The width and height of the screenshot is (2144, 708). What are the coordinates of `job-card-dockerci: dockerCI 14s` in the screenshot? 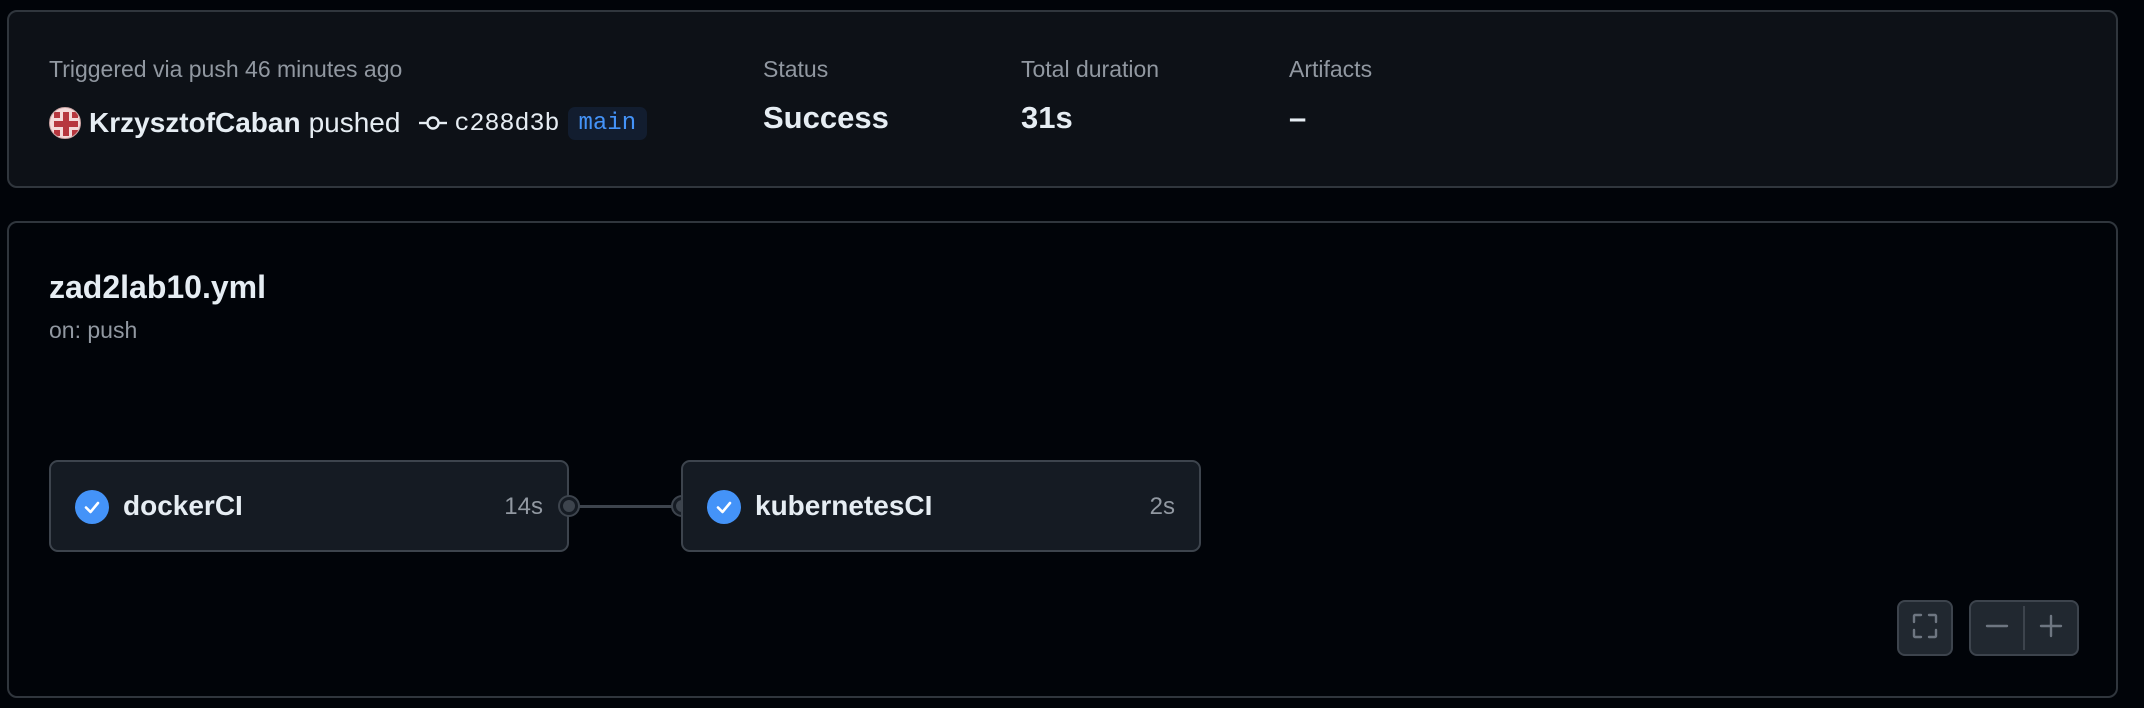 It's located at (309, 506).